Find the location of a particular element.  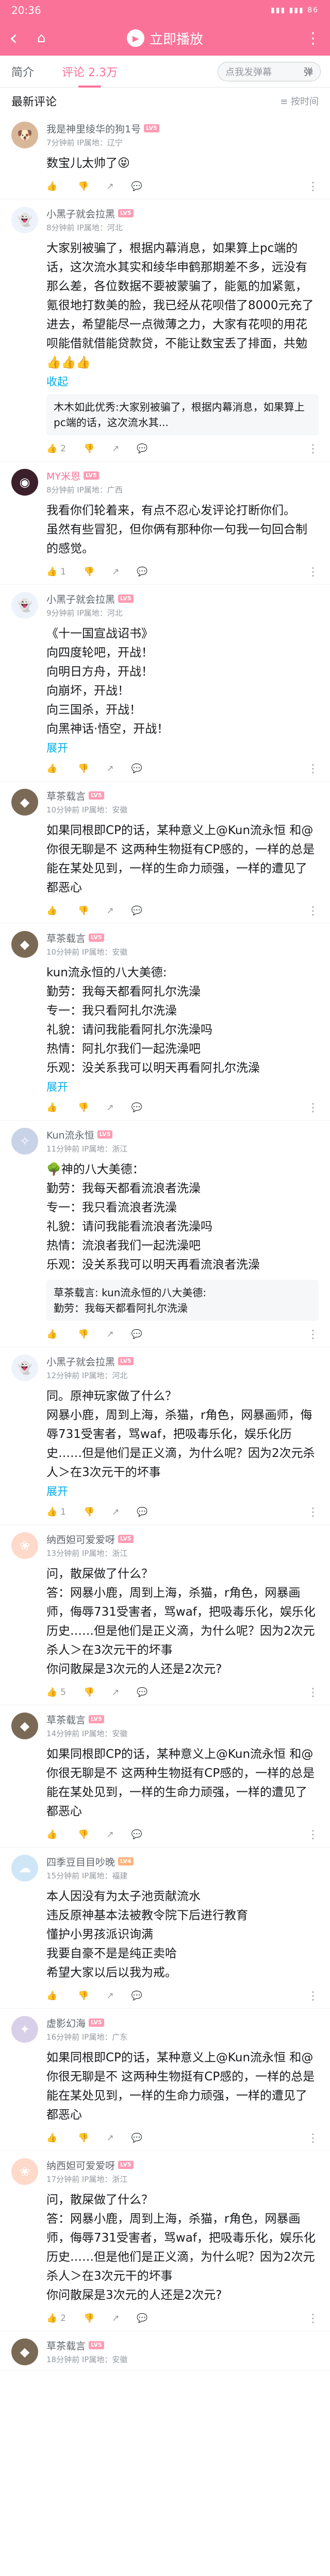

username: 虚影幻海 is located at coordinates (66, 2023).